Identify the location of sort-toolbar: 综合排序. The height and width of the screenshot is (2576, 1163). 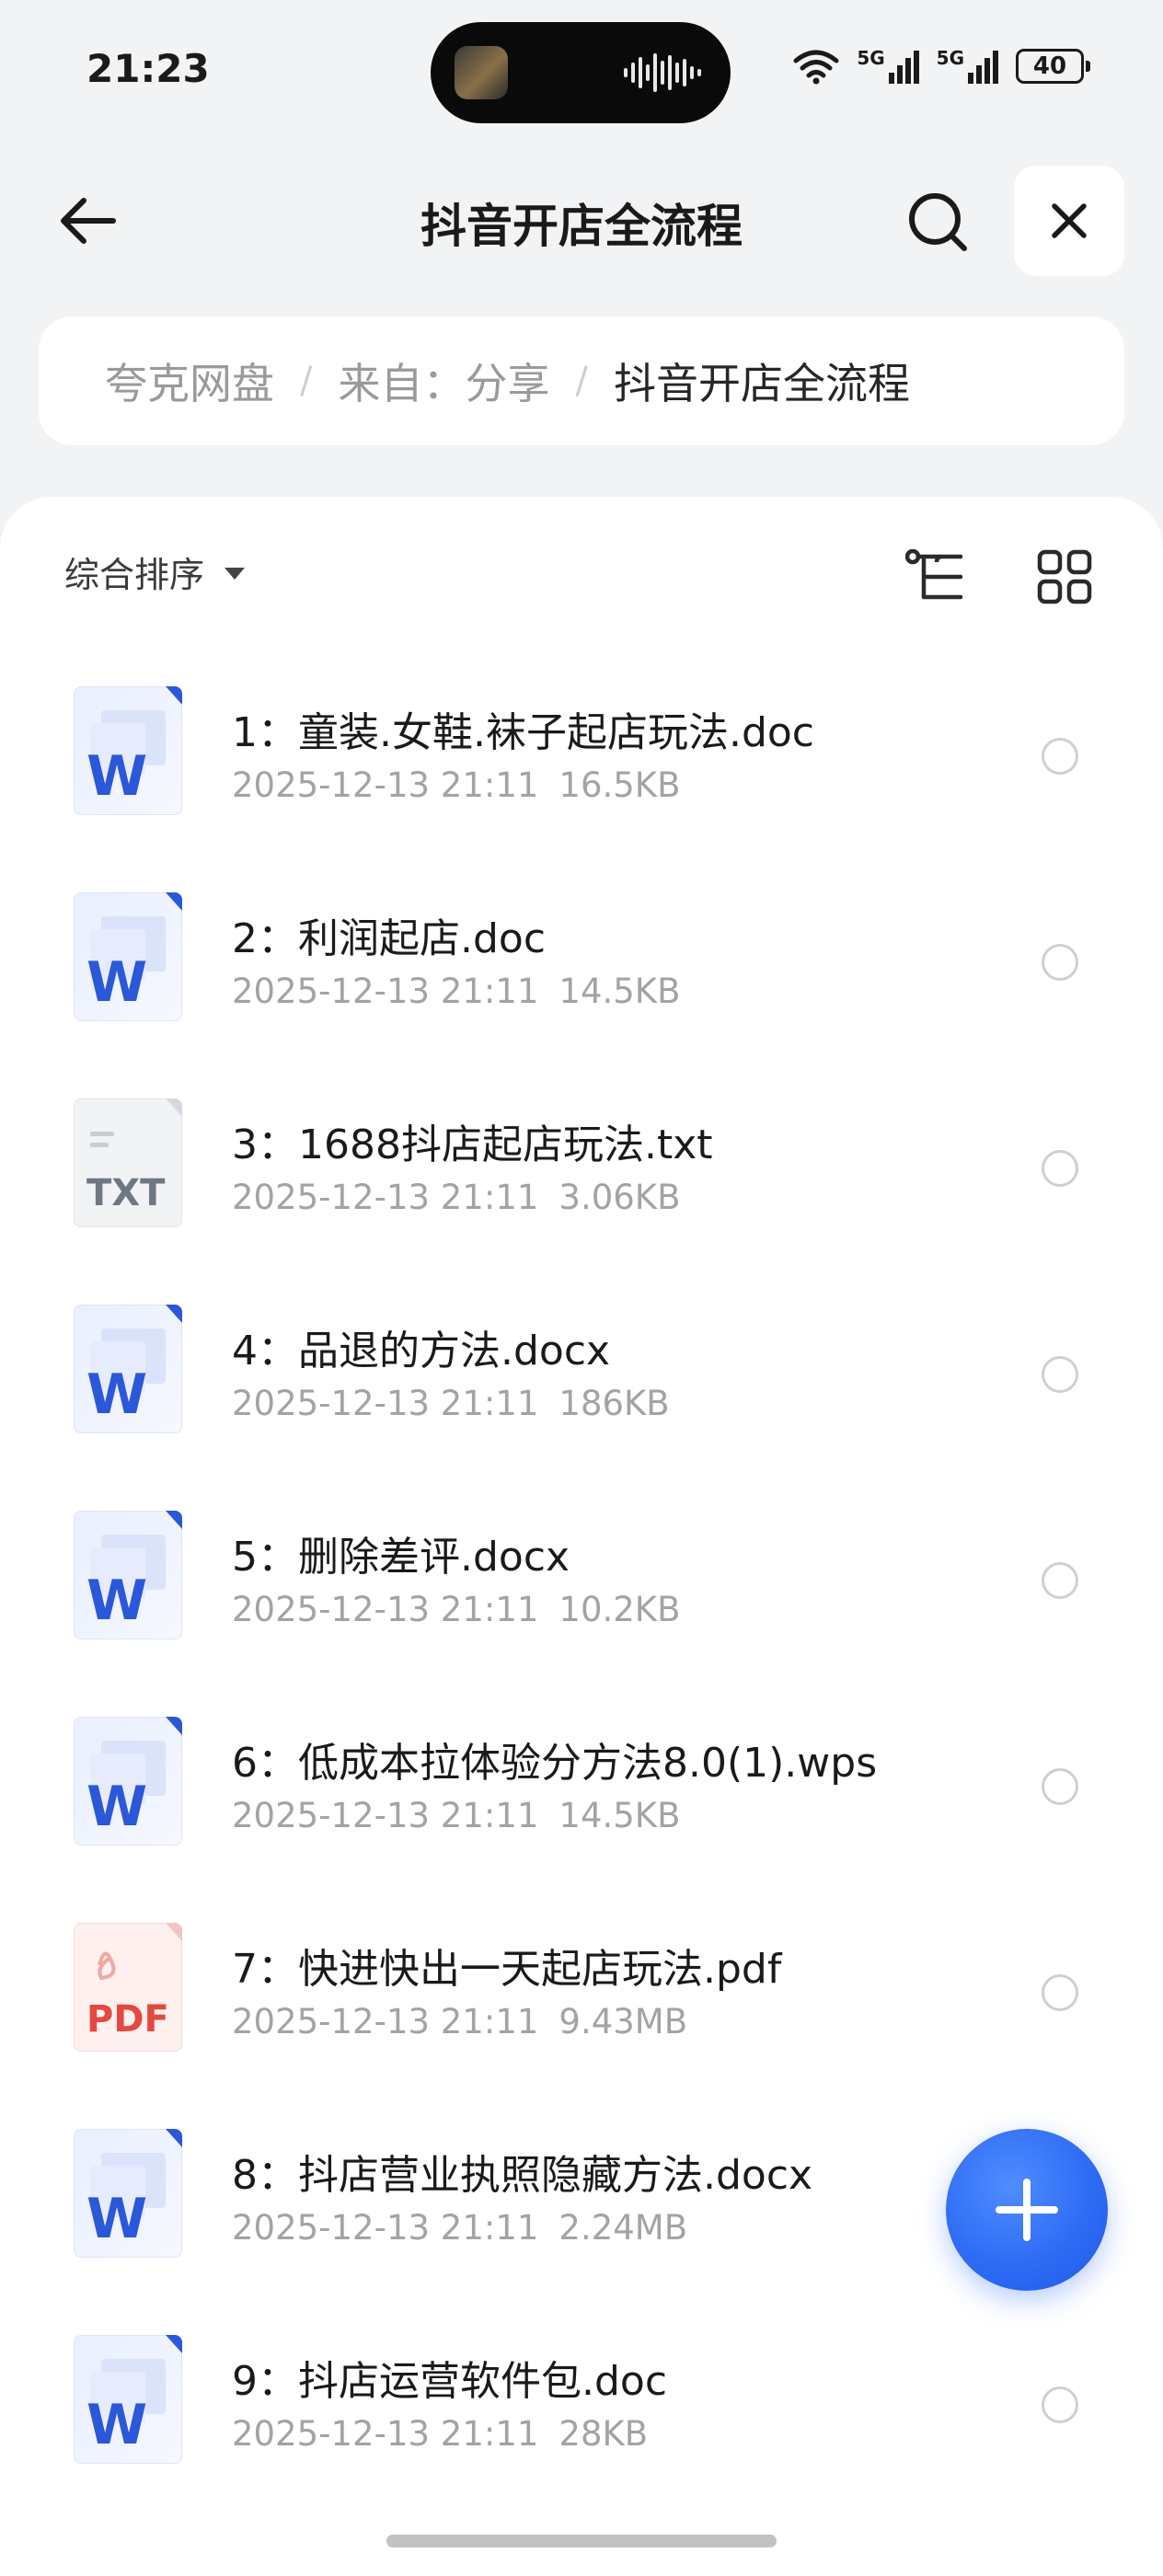
(581, 570).